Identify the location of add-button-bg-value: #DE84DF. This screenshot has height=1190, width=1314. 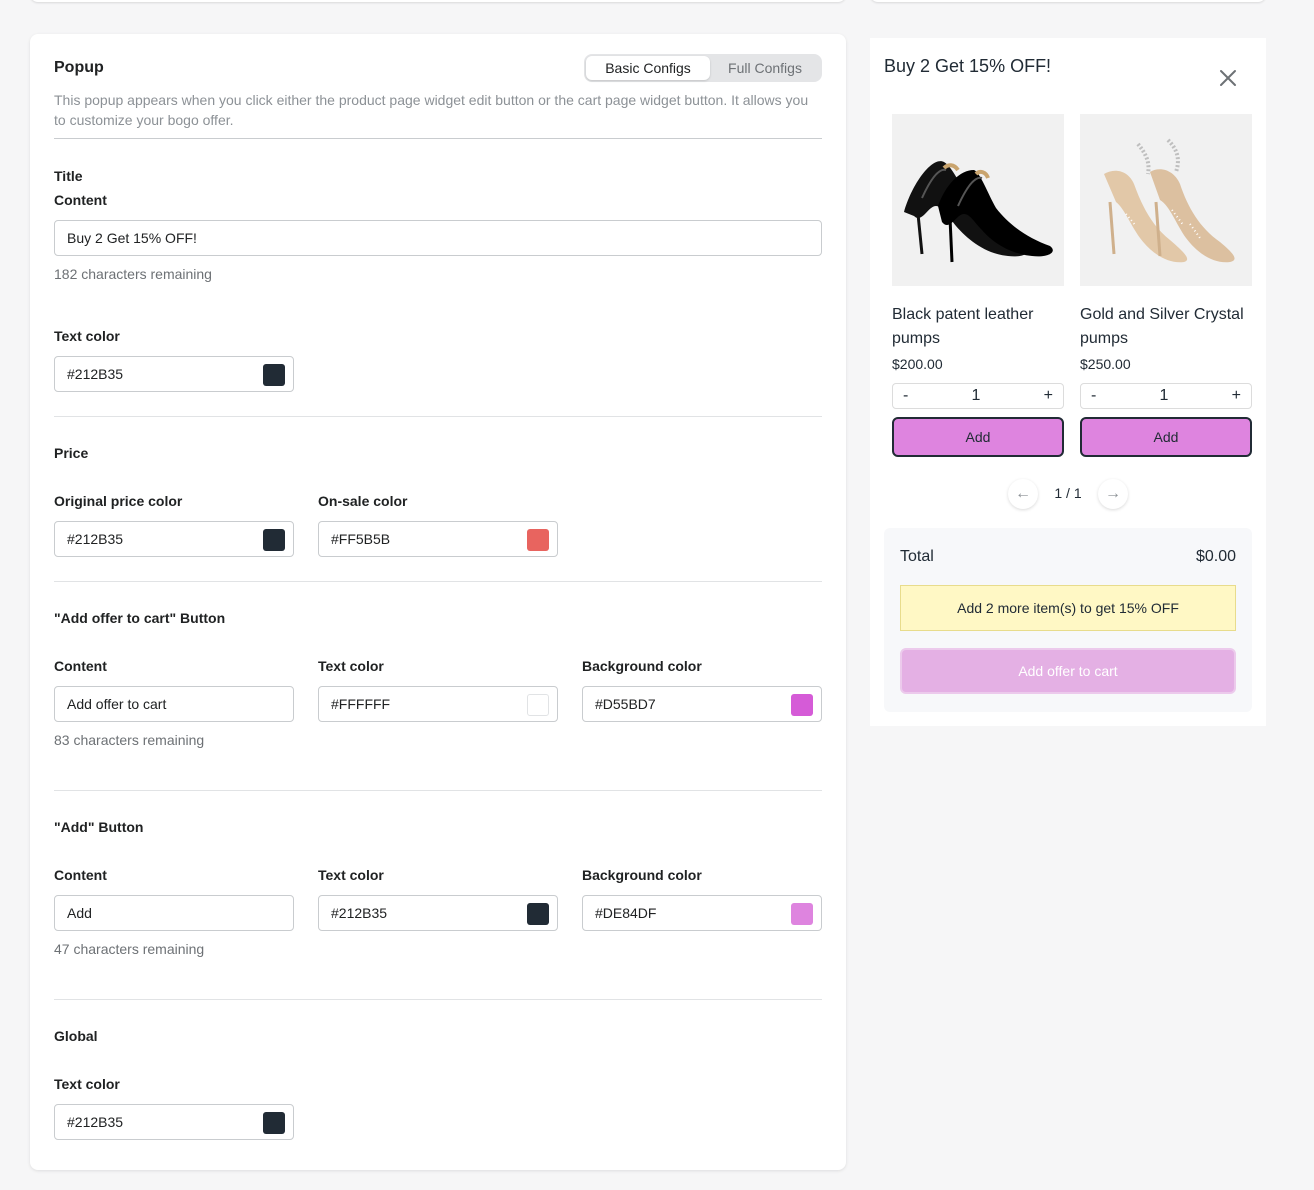
(626, 913).